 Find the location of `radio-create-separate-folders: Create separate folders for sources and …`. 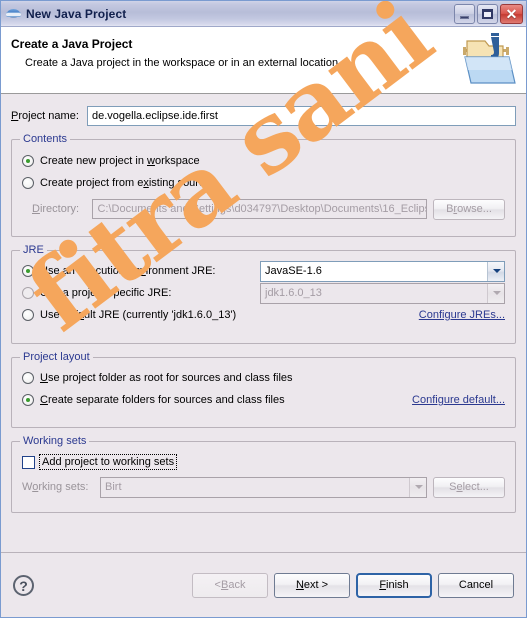

radio-create-separate-folders: Create separate folders for sources and … is located at coordinates (263, 400).